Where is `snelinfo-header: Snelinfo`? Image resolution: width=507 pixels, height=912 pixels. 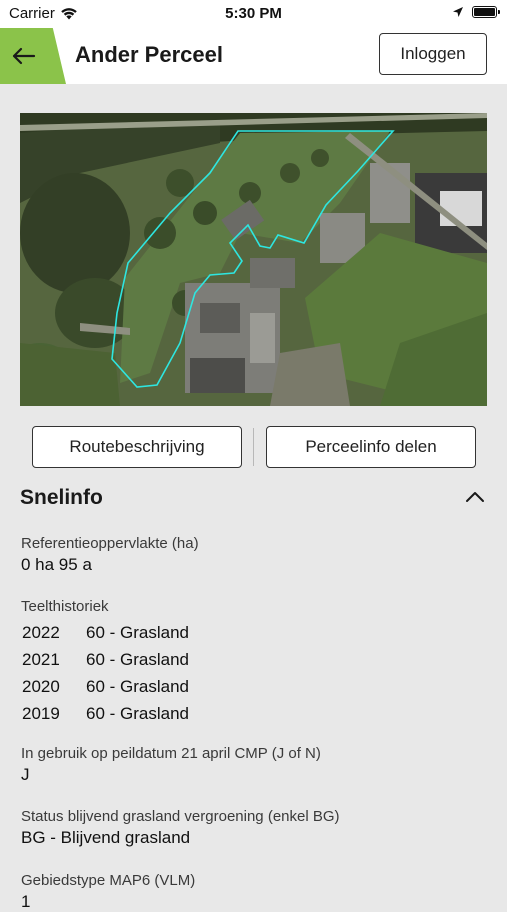
snelinfo-header: Snelinfo is located at coordinates (253, 500).